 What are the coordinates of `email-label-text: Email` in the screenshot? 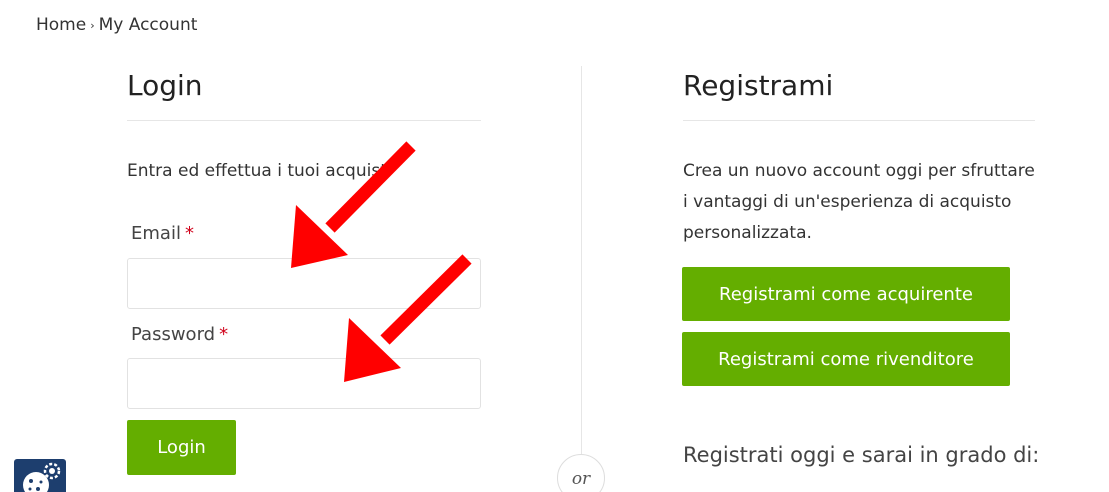 It's located at (156, 233).